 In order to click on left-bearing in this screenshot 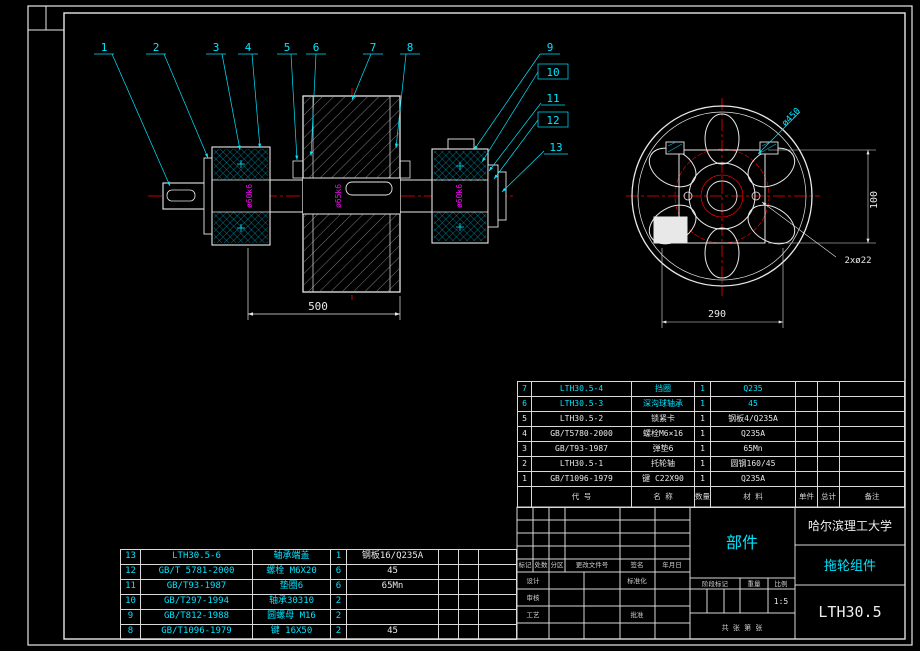, I will do `click(237, 196)`.